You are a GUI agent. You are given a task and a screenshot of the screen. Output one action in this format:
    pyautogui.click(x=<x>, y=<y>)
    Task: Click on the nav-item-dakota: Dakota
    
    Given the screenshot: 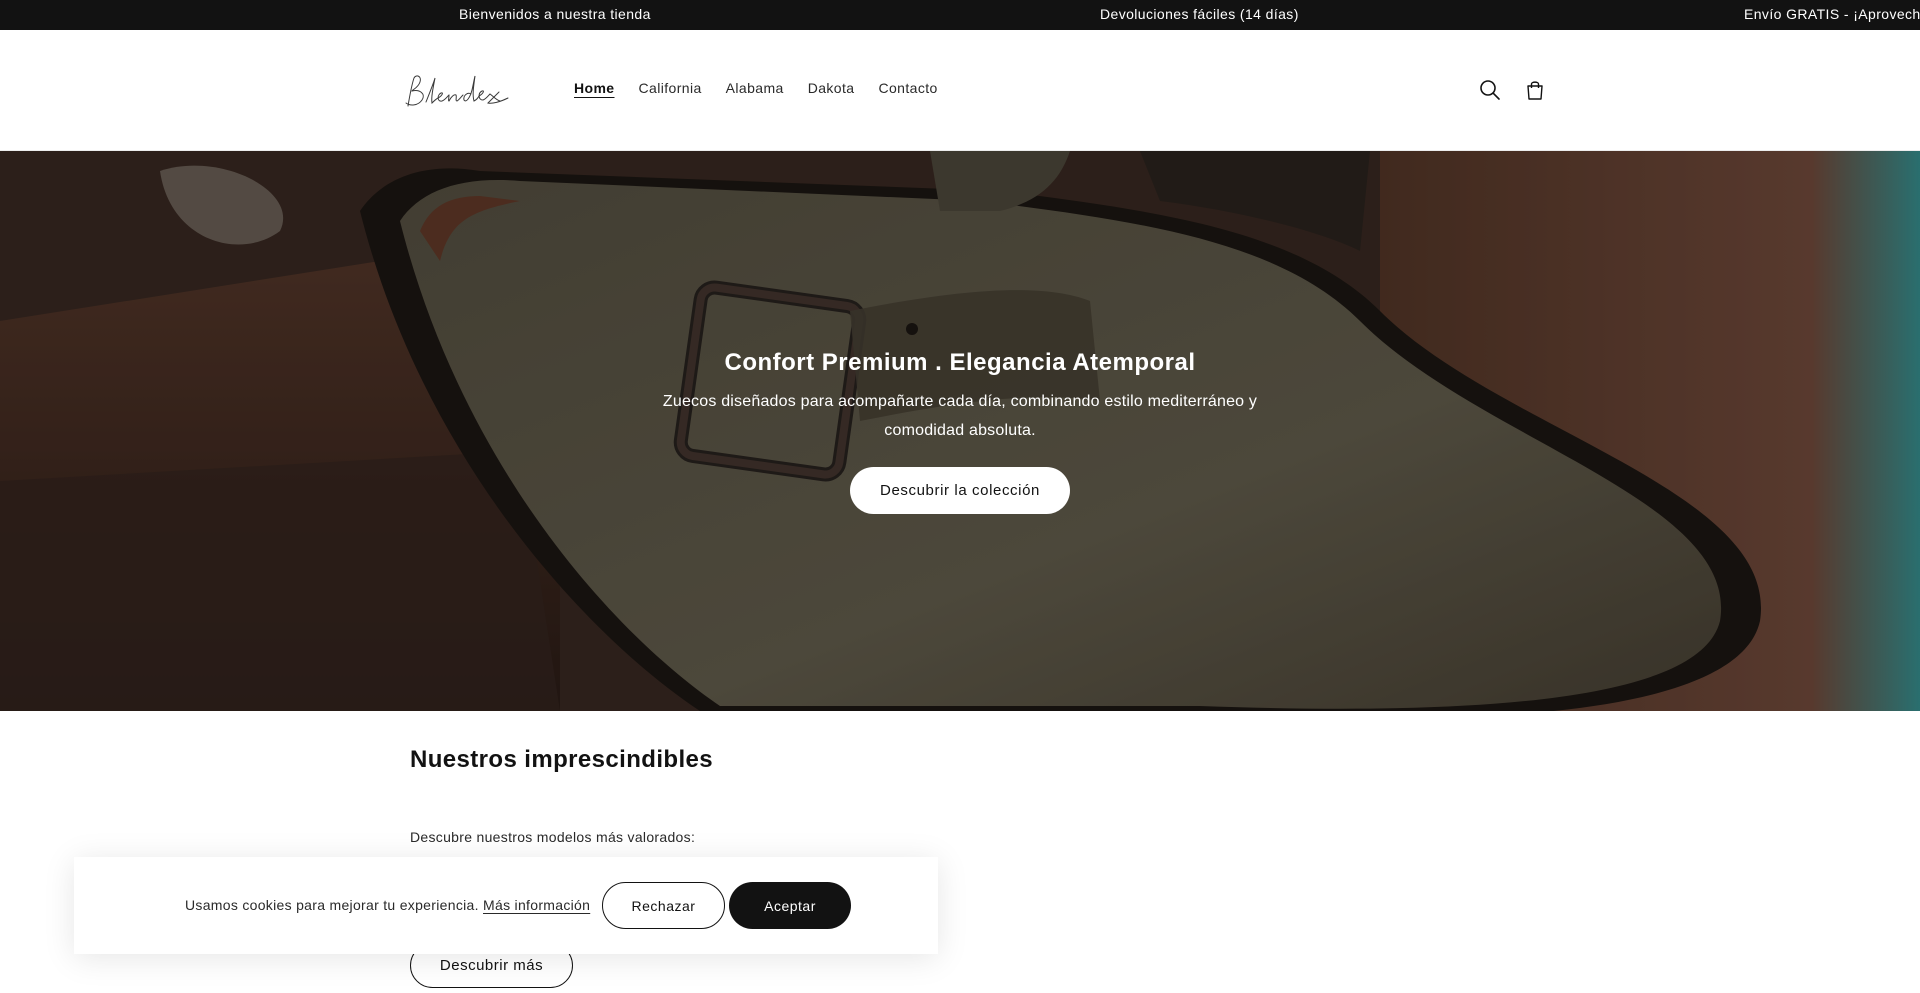 What is the action you would take?
    pyautogui.click(x=831, y=88)
    